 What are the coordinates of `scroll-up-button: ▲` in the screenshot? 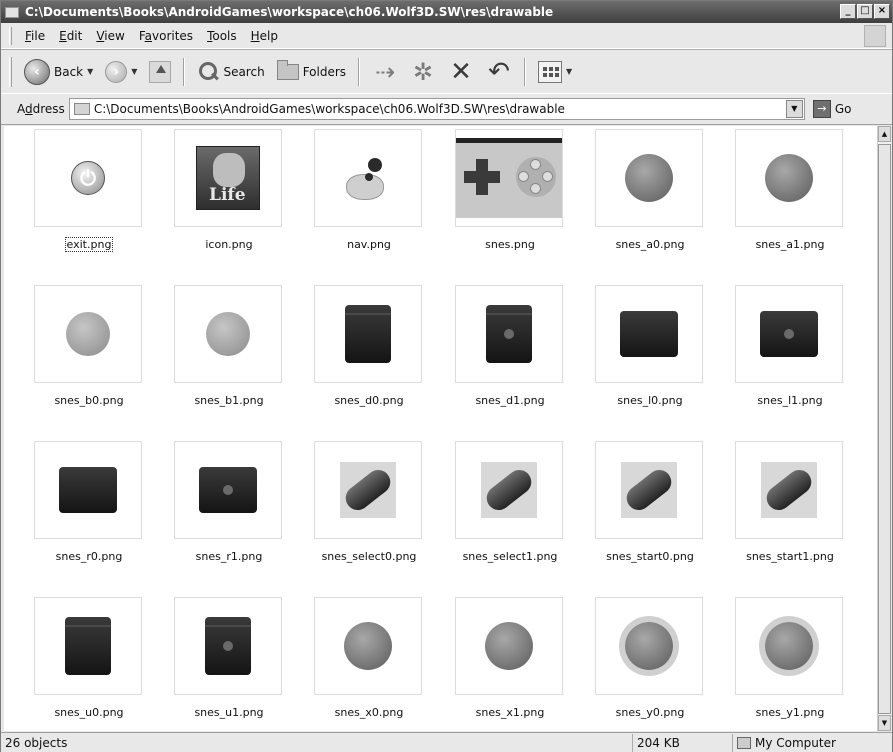 It's located at (884, 134).